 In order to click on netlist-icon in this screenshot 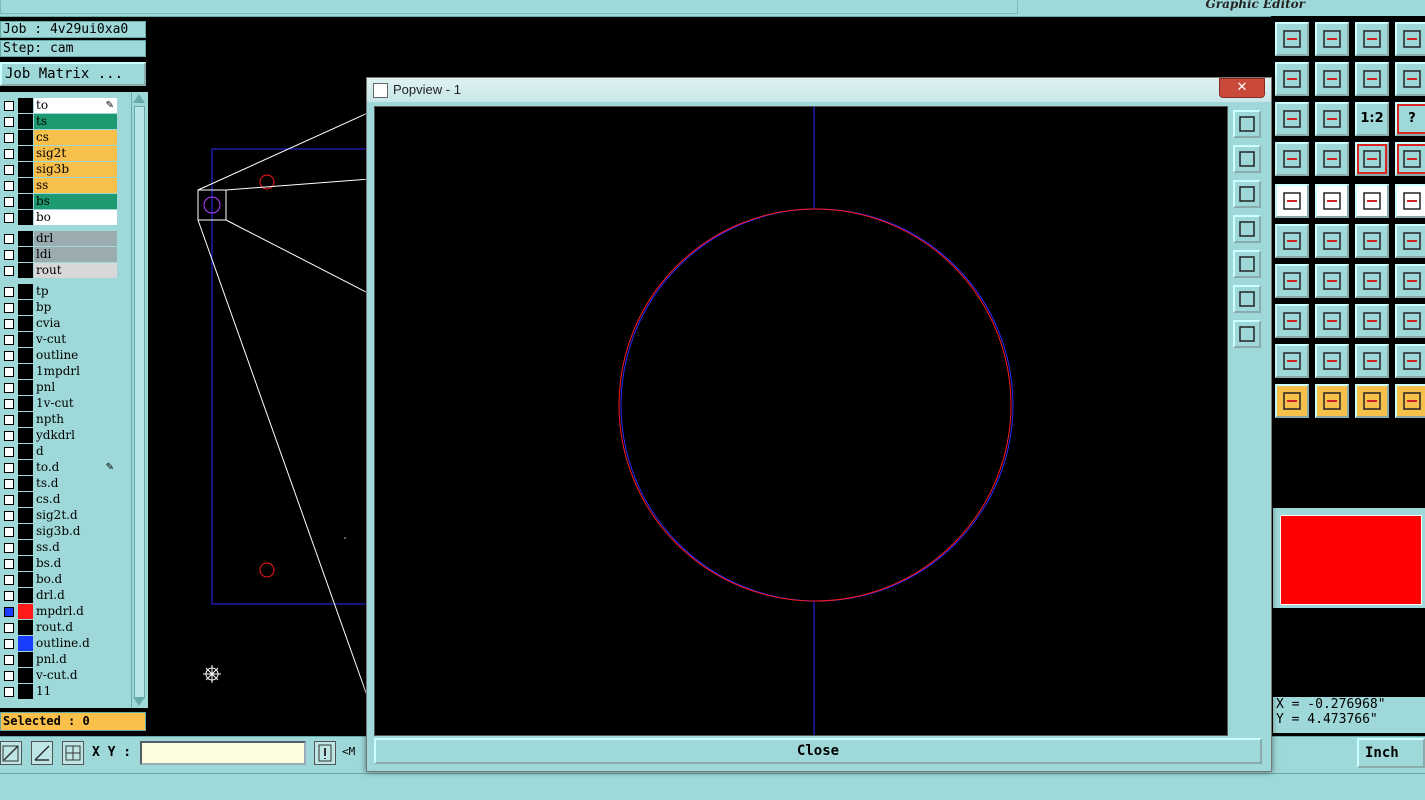, I will do `click(1372, 159)`.